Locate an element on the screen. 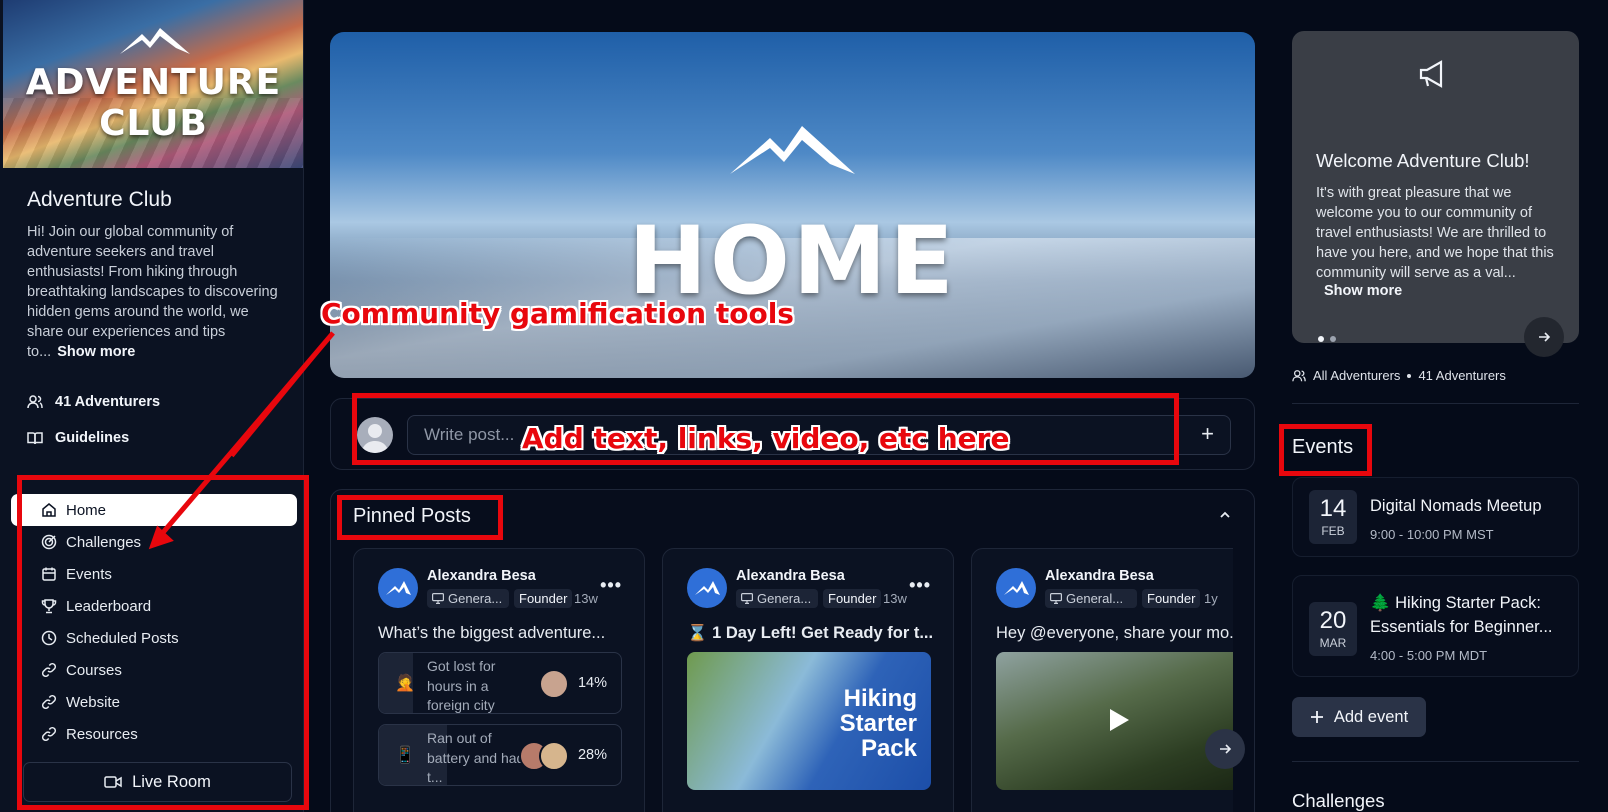 This screenshot has height=812, width=1608. annotation-composer-label: Add text, links, video, etc here is located at coordinates (766, 438).